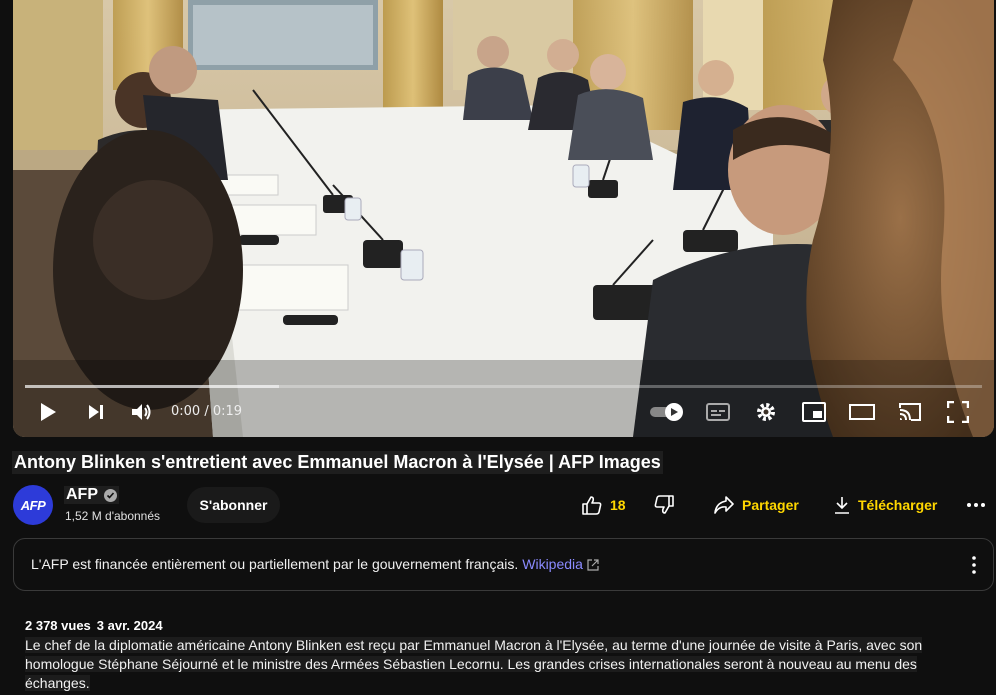  I want to click on fullscreen-icon, so click(958, 412).